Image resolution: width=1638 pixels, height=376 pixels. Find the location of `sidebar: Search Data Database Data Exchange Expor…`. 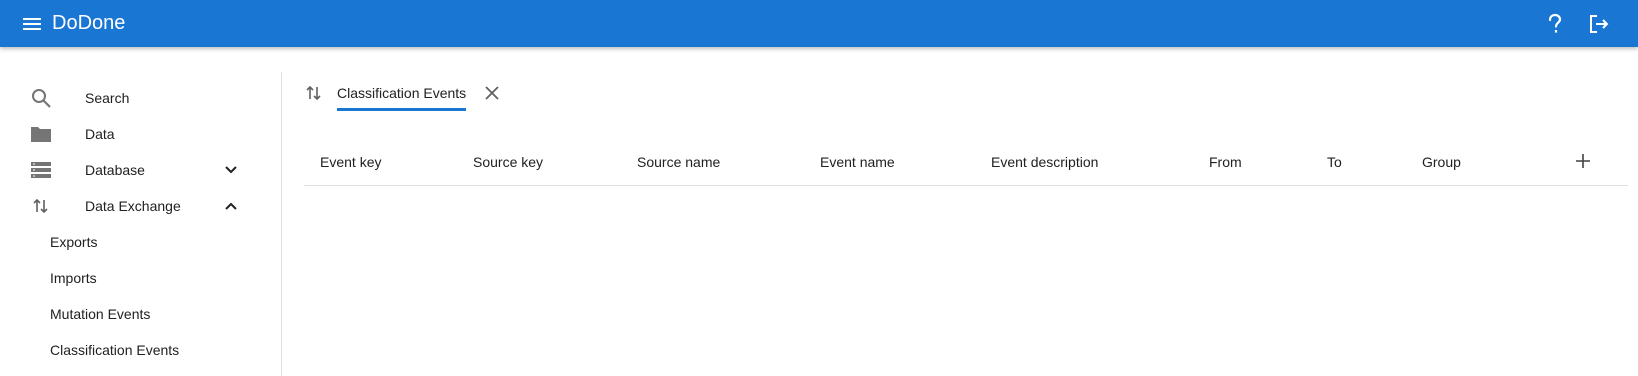

sidebar: Search Data Database Data Exchange Expor… is located at coordinates (141, 224).